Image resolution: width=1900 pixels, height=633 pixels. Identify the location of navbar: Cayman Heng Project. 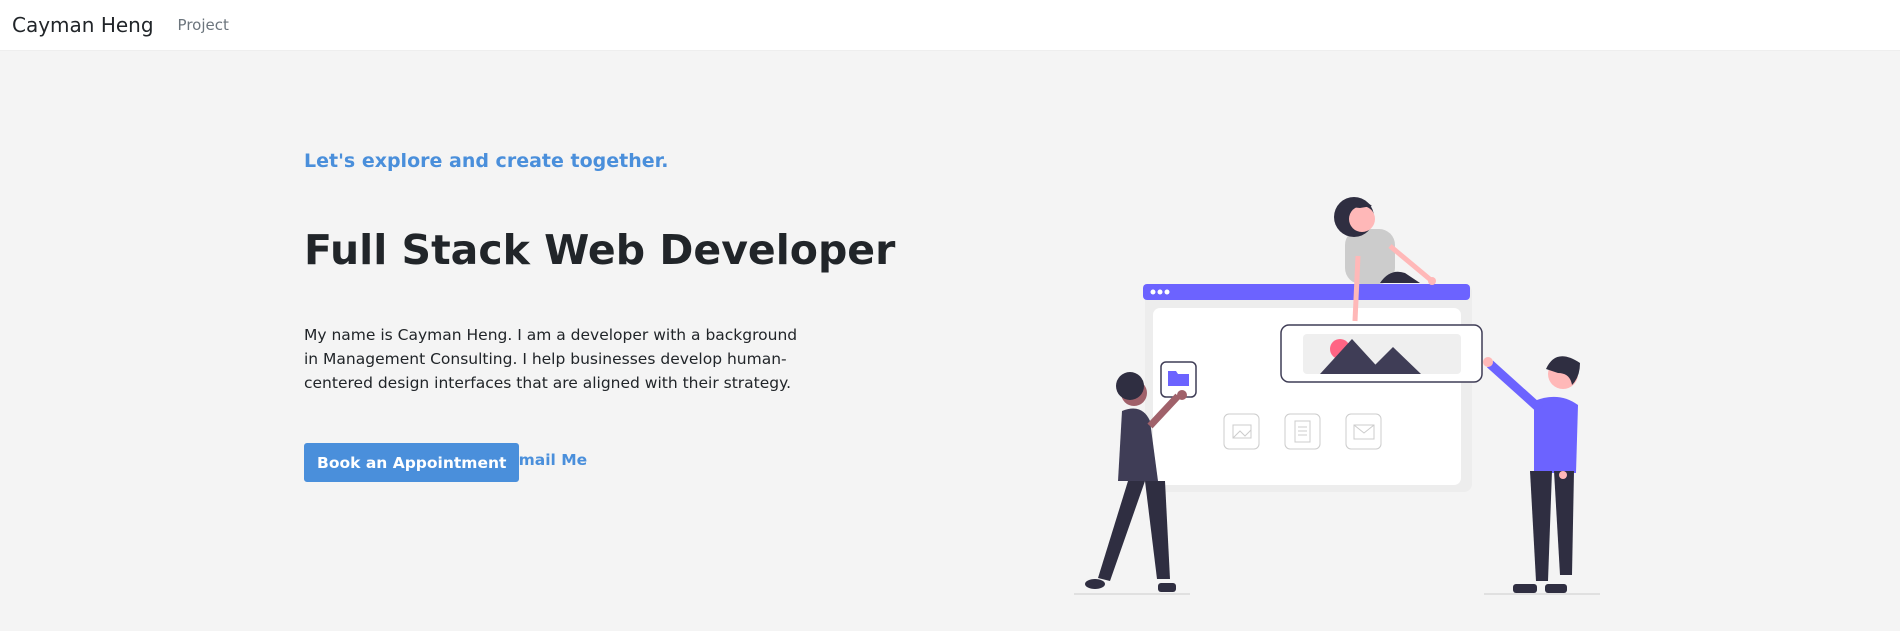
(950, 25).